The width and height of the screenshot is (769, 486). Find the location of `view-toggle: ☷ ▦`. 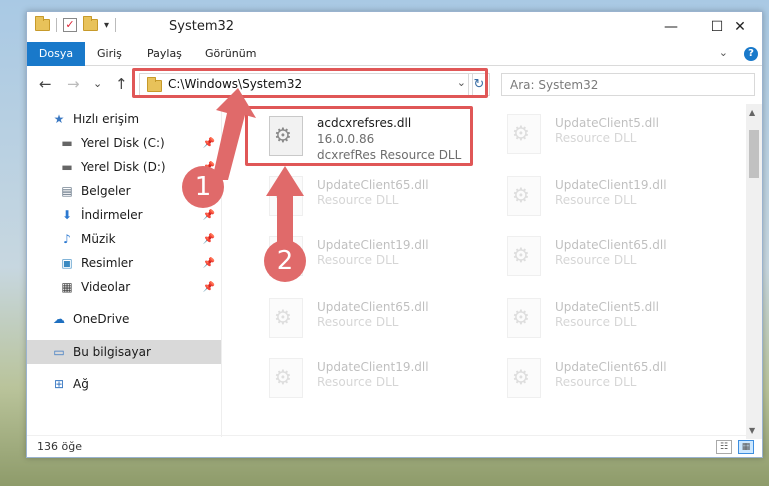

view-toggle: ☷ ▦ is located at coordinates (735, 447).